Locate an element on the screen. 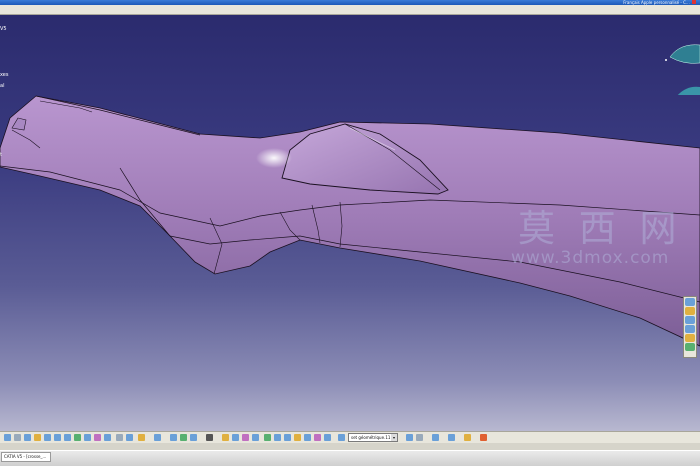  geometric-set-select: set géométrique.11 ▾ is located at coordinates (373, 437).